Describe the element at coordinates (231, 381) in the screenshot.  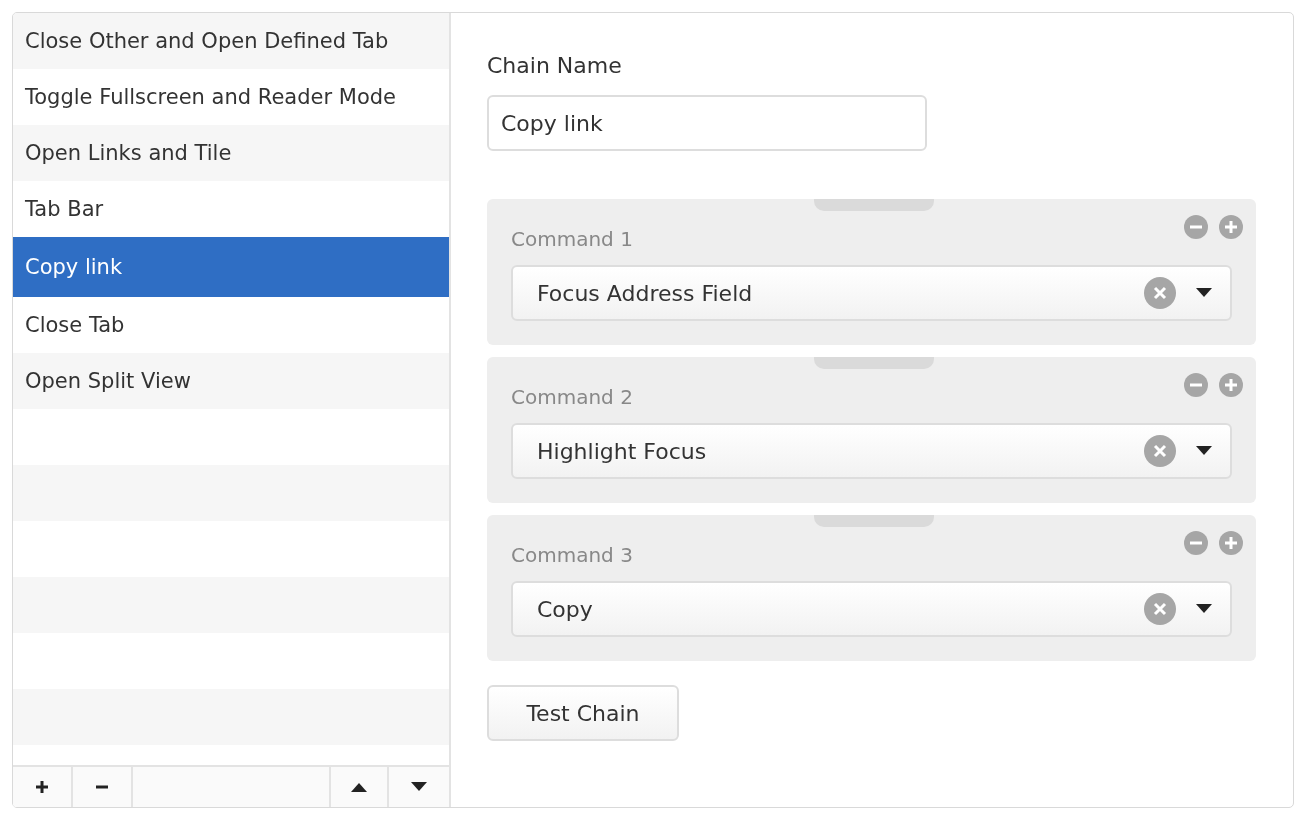
I see `chain-list-item: Open Split View` at that location.